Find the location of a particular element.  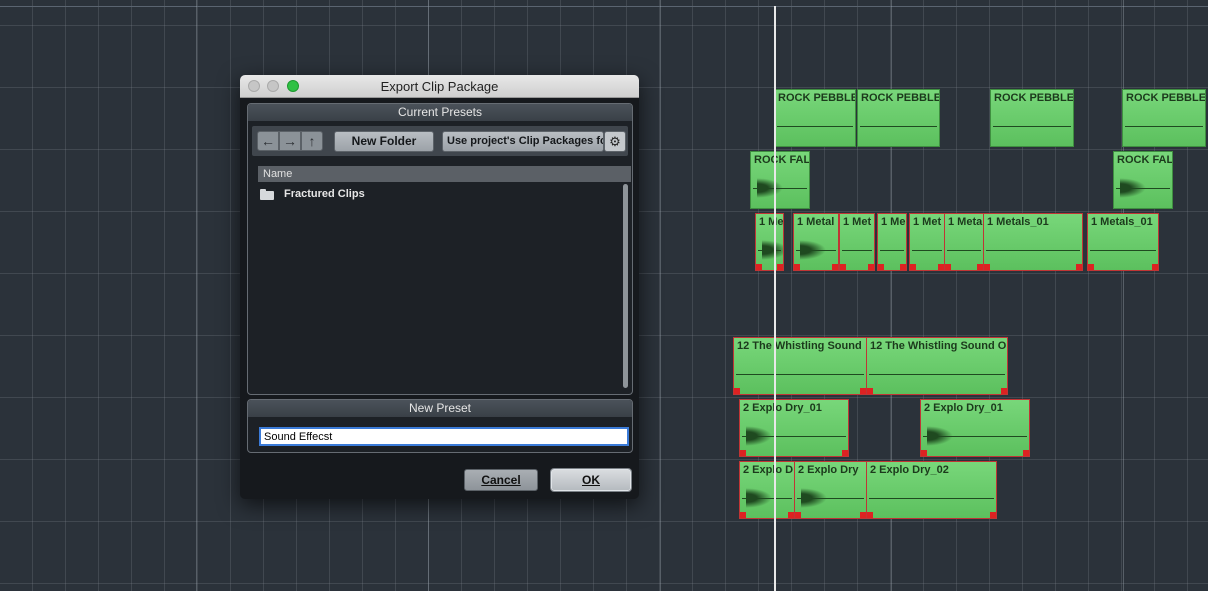

arrow-right-icon: → is located at coordinates (290, 141).